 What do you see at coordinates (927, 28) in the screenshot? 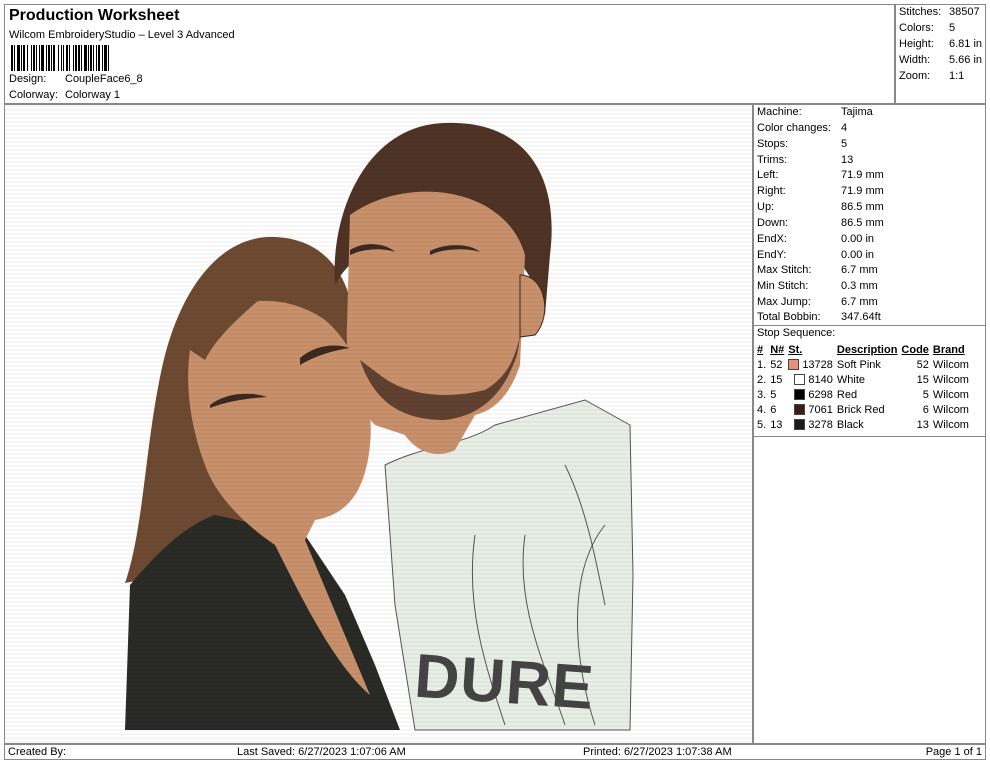
I see `stat-colors: Colors: 5` at bounding box center [927, 28].